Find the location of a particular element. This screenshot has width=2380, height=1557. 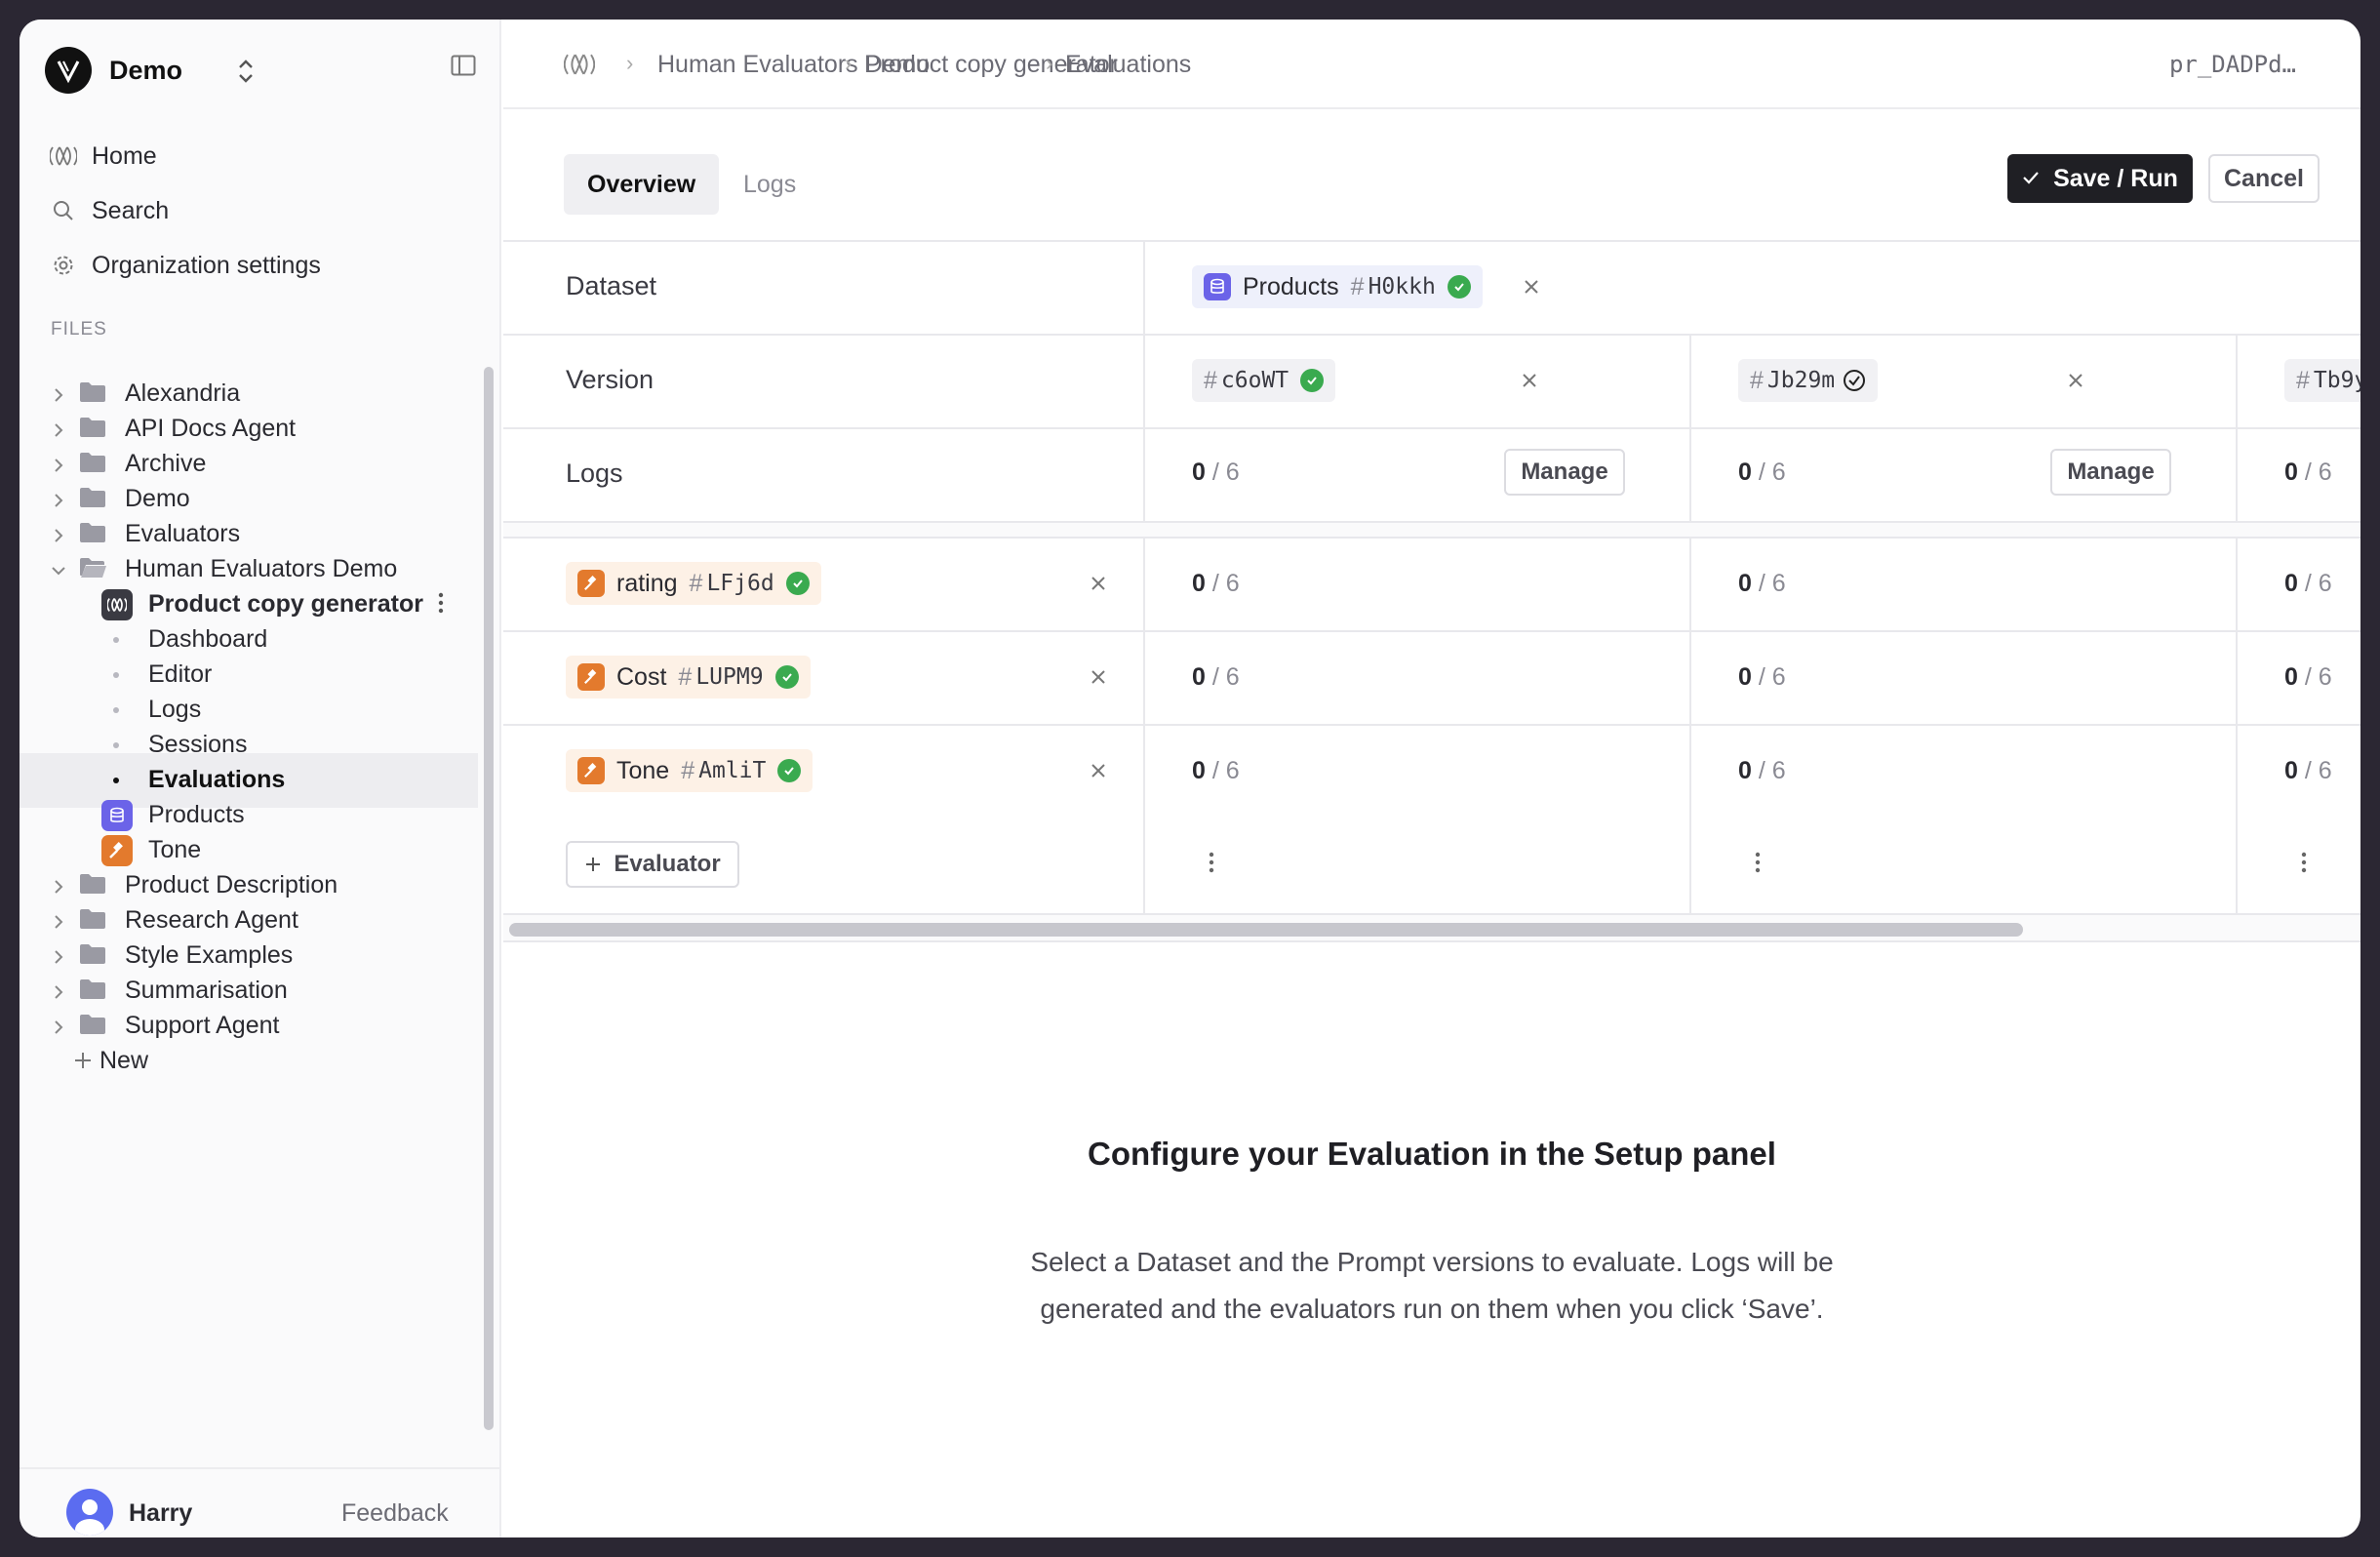

dataset-version-id: H0kkh is located at coordinates (1402, 286).